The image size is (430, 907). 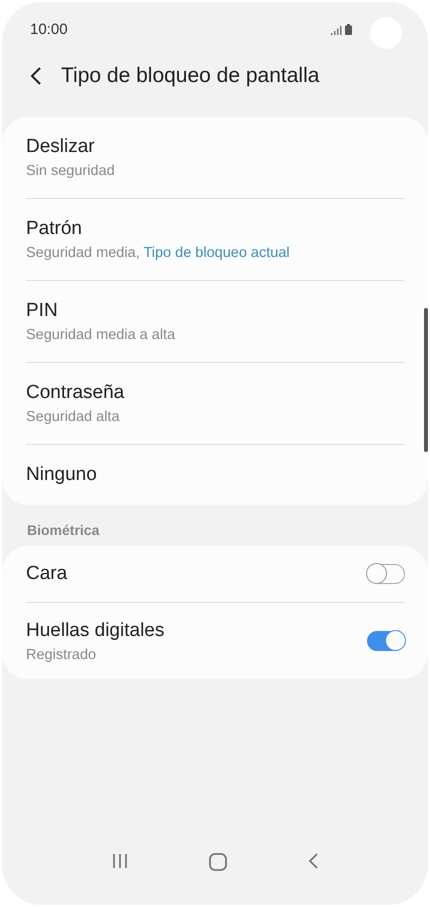 I want to click on signal-icon, so click(x=336, y=30).